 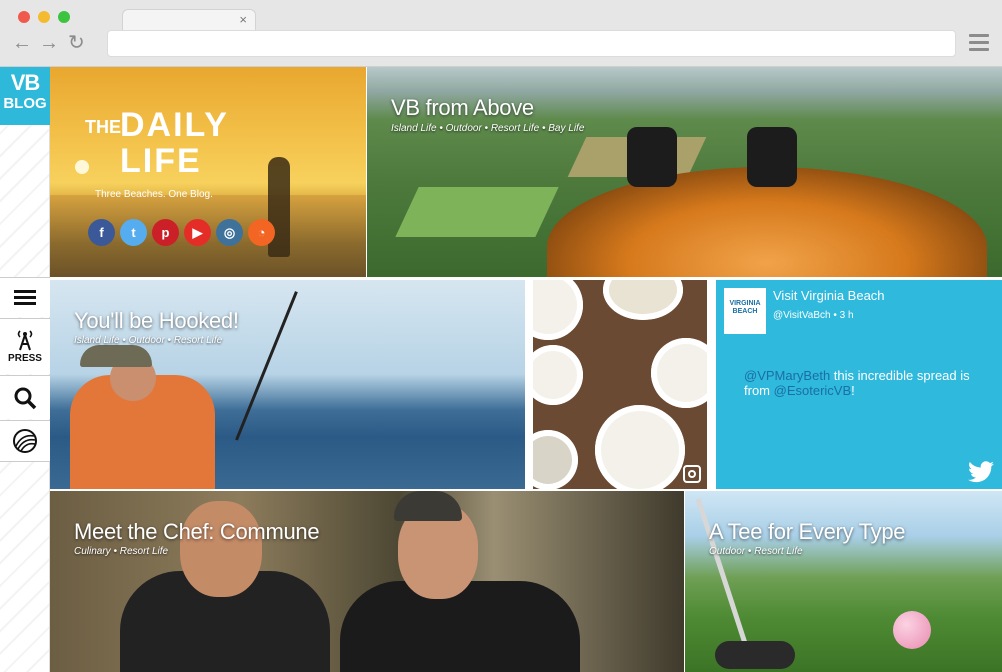 I want to click on golf-club-head-graphic, so click(x=755, y=655).